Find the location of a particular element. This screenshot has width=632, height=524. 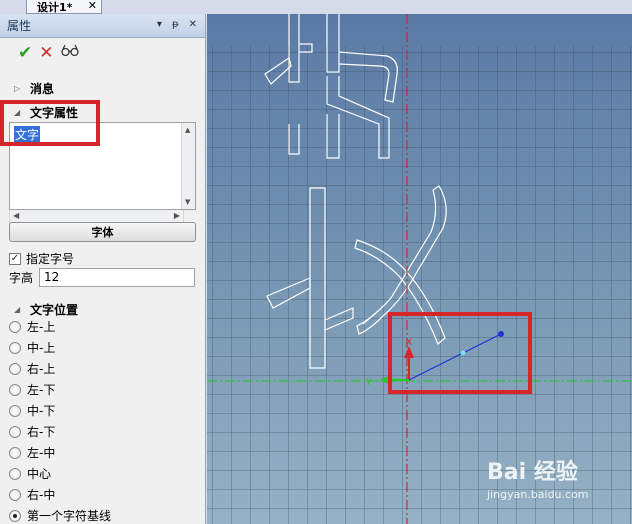

char-height-input: 12 is located at coordinates (117, 277).